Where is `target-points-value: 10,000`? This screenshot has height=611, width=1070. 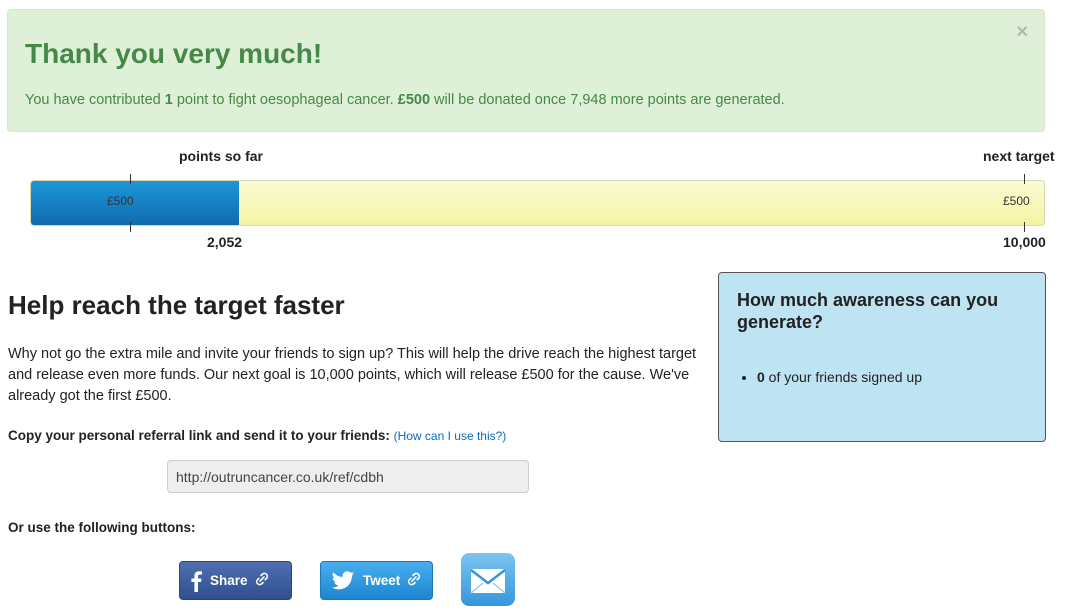
target-points-value: 10,000 is located at coordinates (1024, 242).